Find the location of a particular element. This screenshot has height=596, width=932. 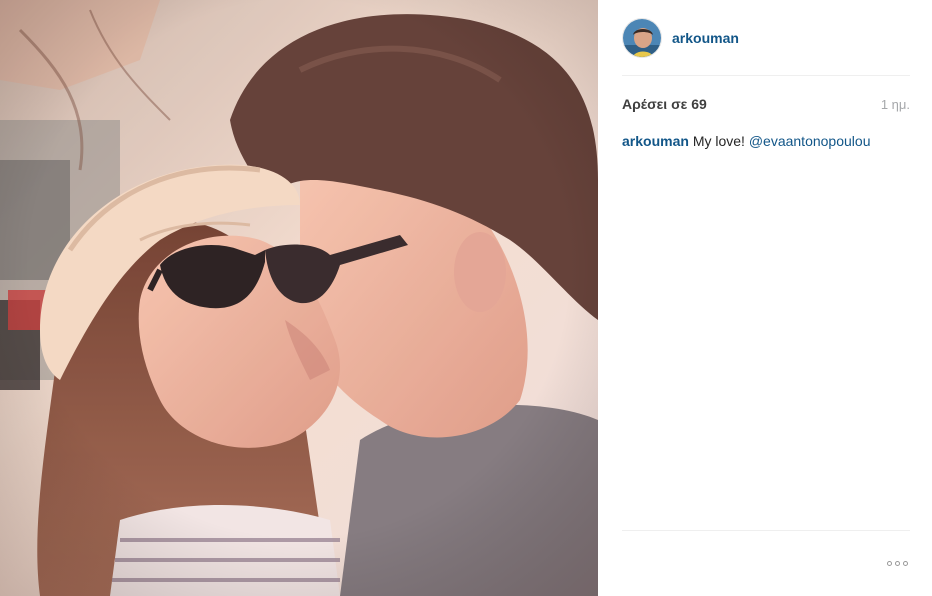

caption-mention: @evaantonopoulou is located at coordinates (810, 141).